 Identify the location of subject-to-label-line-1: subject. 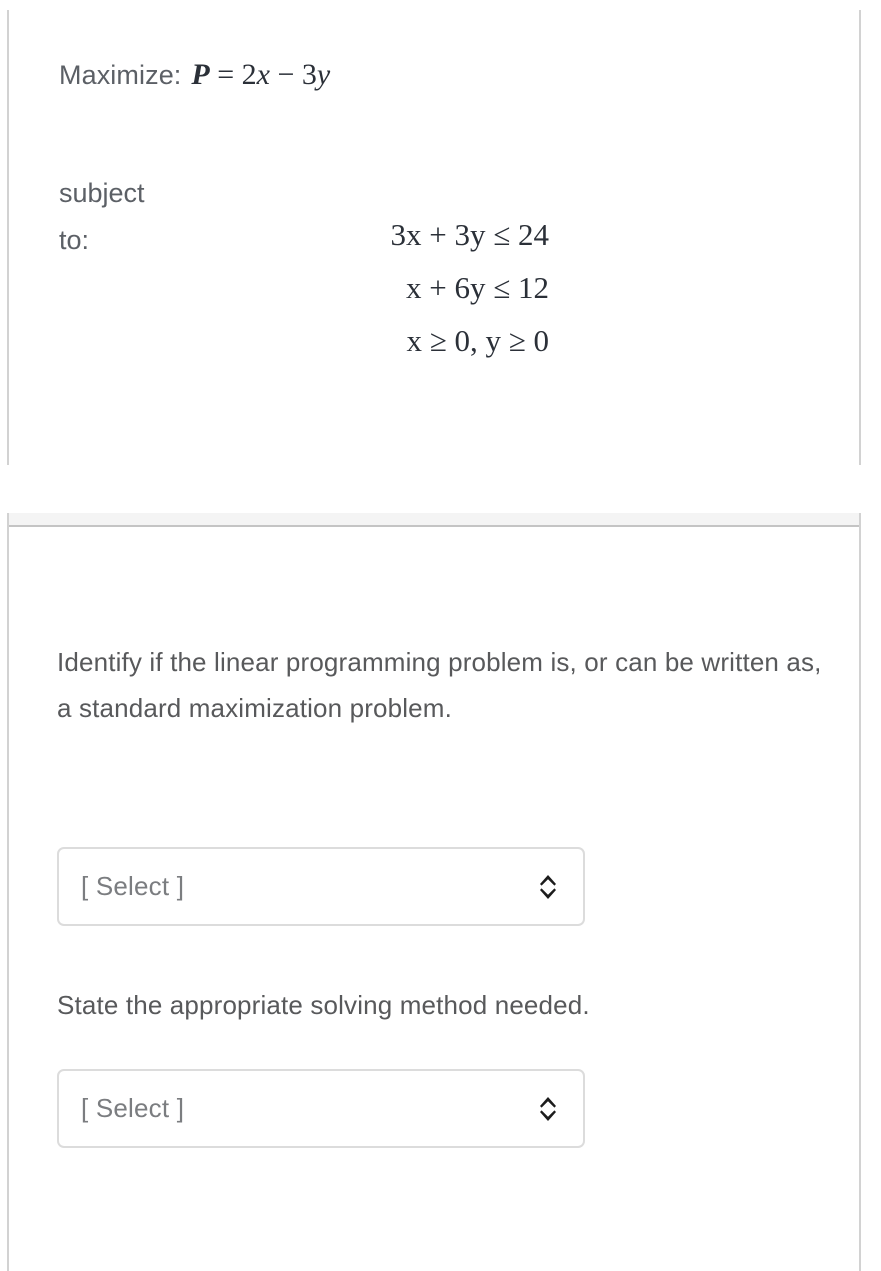
(102, 193).